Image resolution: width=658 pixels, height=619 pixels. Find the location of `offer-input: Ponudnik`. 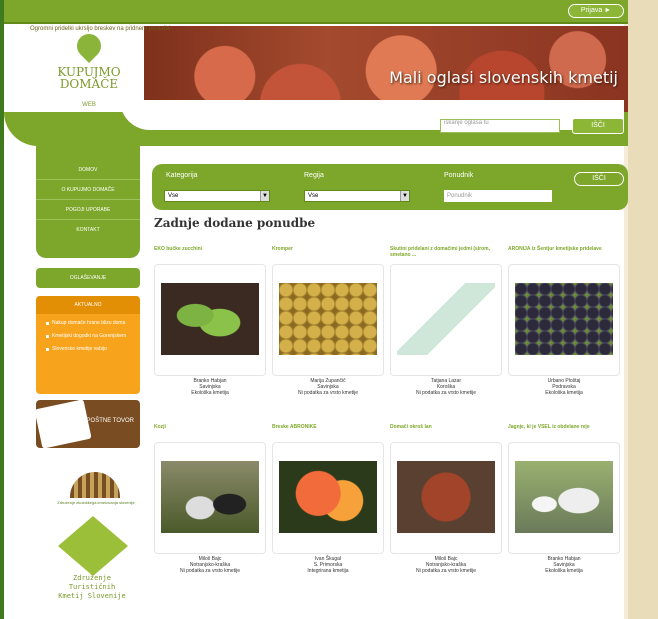

offer-input: Ponudnik is located at coordinates (498, 196).